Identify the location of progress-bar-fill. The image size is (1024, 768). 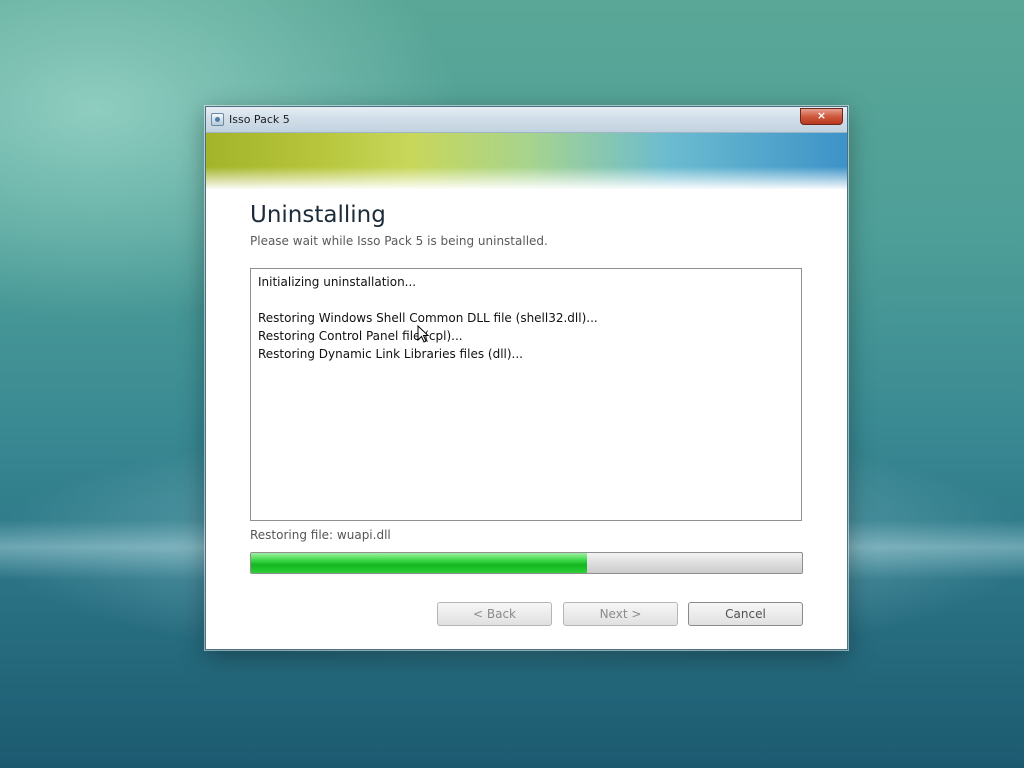
(419, 563).